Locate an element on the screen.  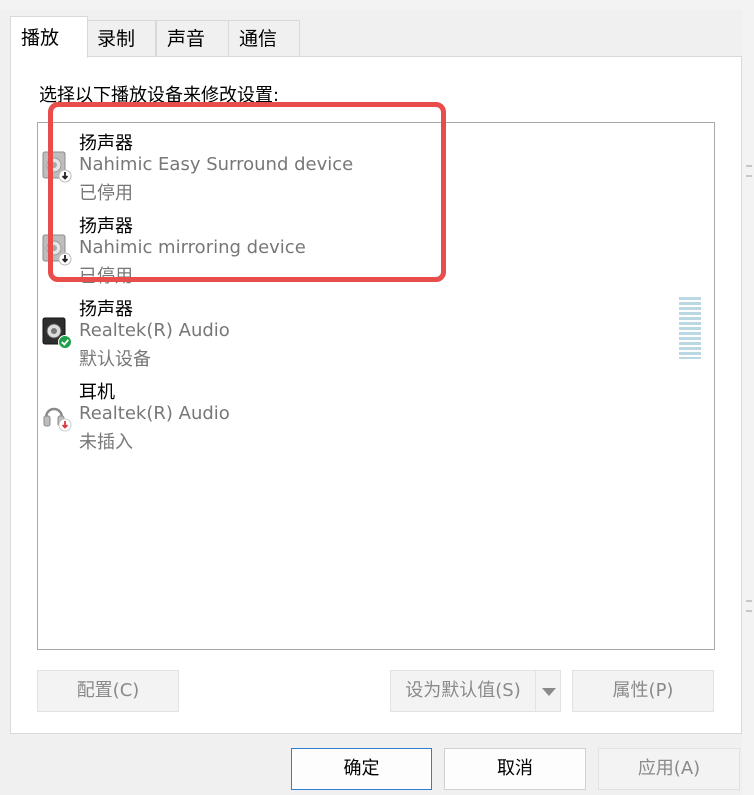
headphones-unplugged-icon is located at coordinates (57, 419).